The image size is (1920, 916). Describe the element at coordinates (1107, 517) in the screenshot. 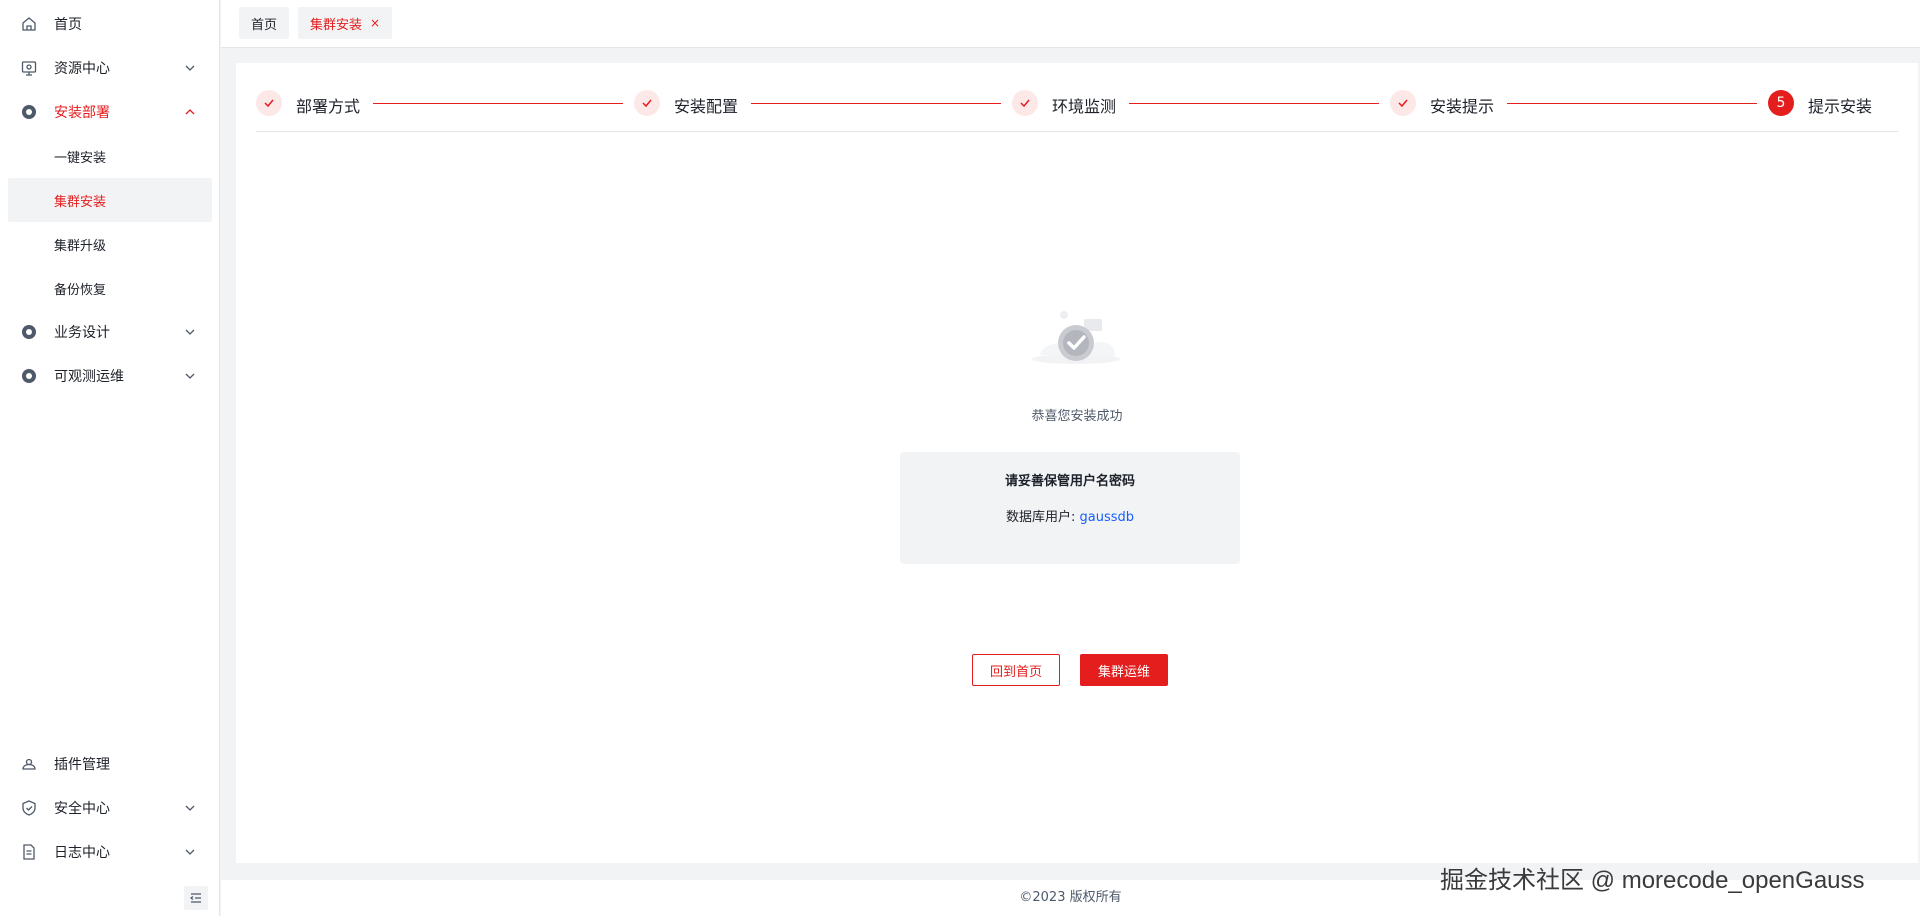

I see `db-user-value: gaussdb` at that location.